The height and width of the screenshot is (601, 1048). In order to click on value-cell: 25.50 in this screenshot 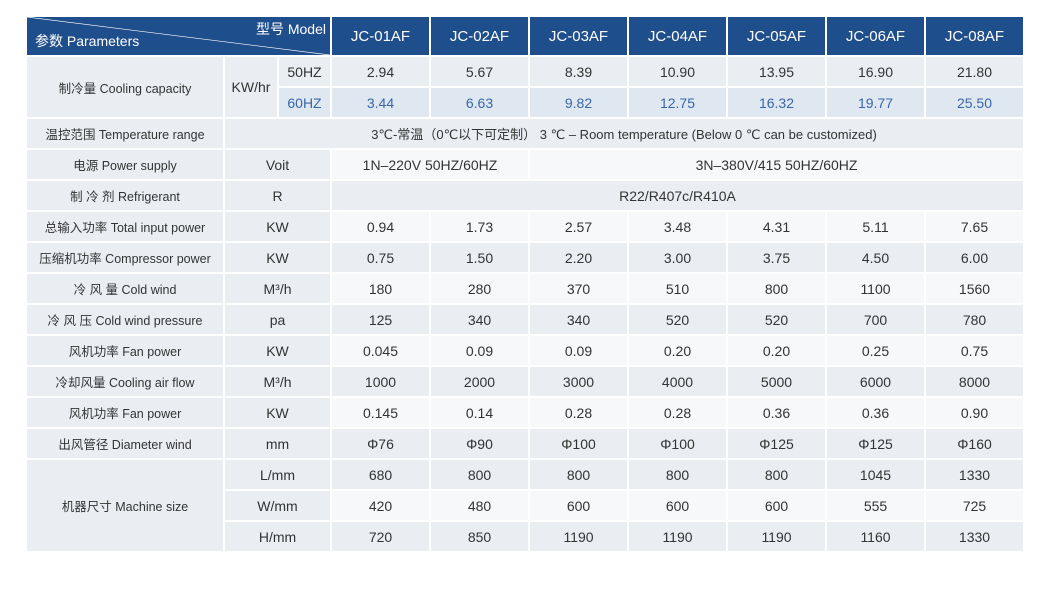, I will do `click(974, 102)`.